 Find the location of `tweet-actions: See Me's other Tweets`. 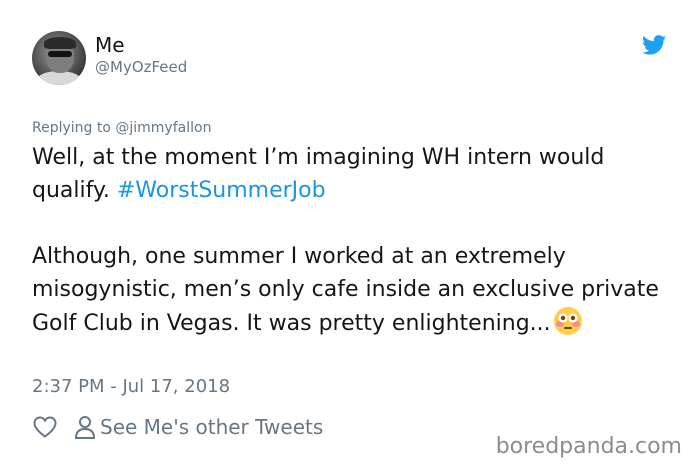

tweet-actions: See Me's other Tweets is located at coordinates (177, 427).